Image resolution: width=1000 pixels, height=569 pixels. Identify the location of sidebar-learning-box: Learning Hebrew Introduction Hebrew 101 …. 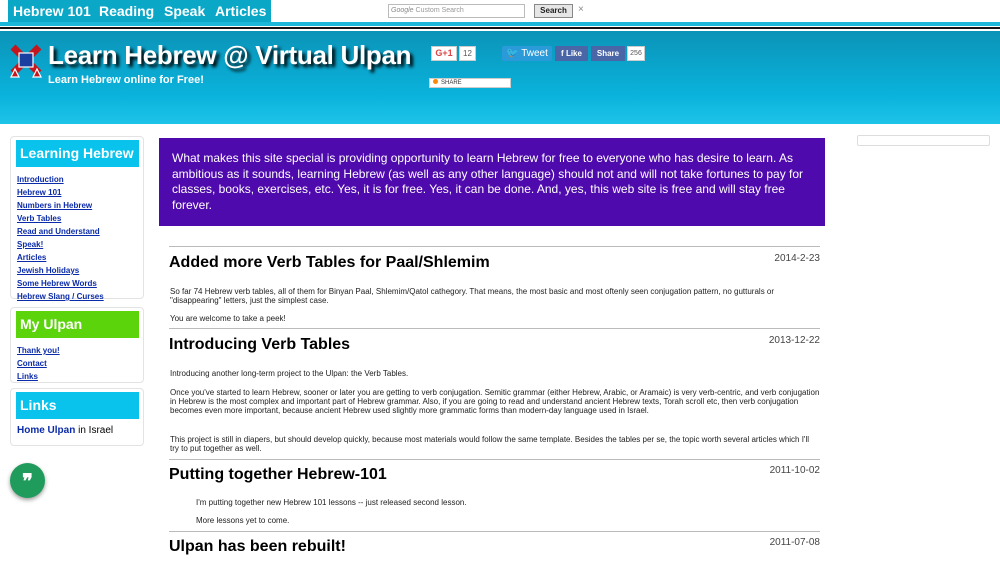
(77, 218).